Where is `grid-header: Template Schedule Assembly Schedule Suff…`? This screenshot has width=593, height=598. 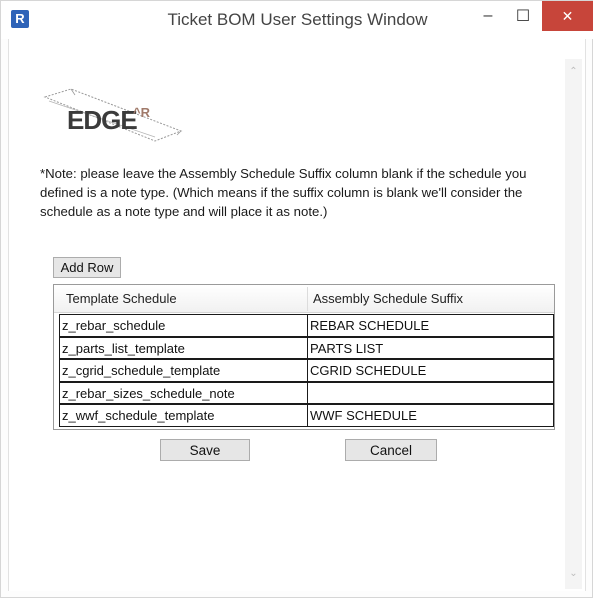 grid-header: Template Schedule Assembly Schedule Suff… is located at coordinates (304, 299).